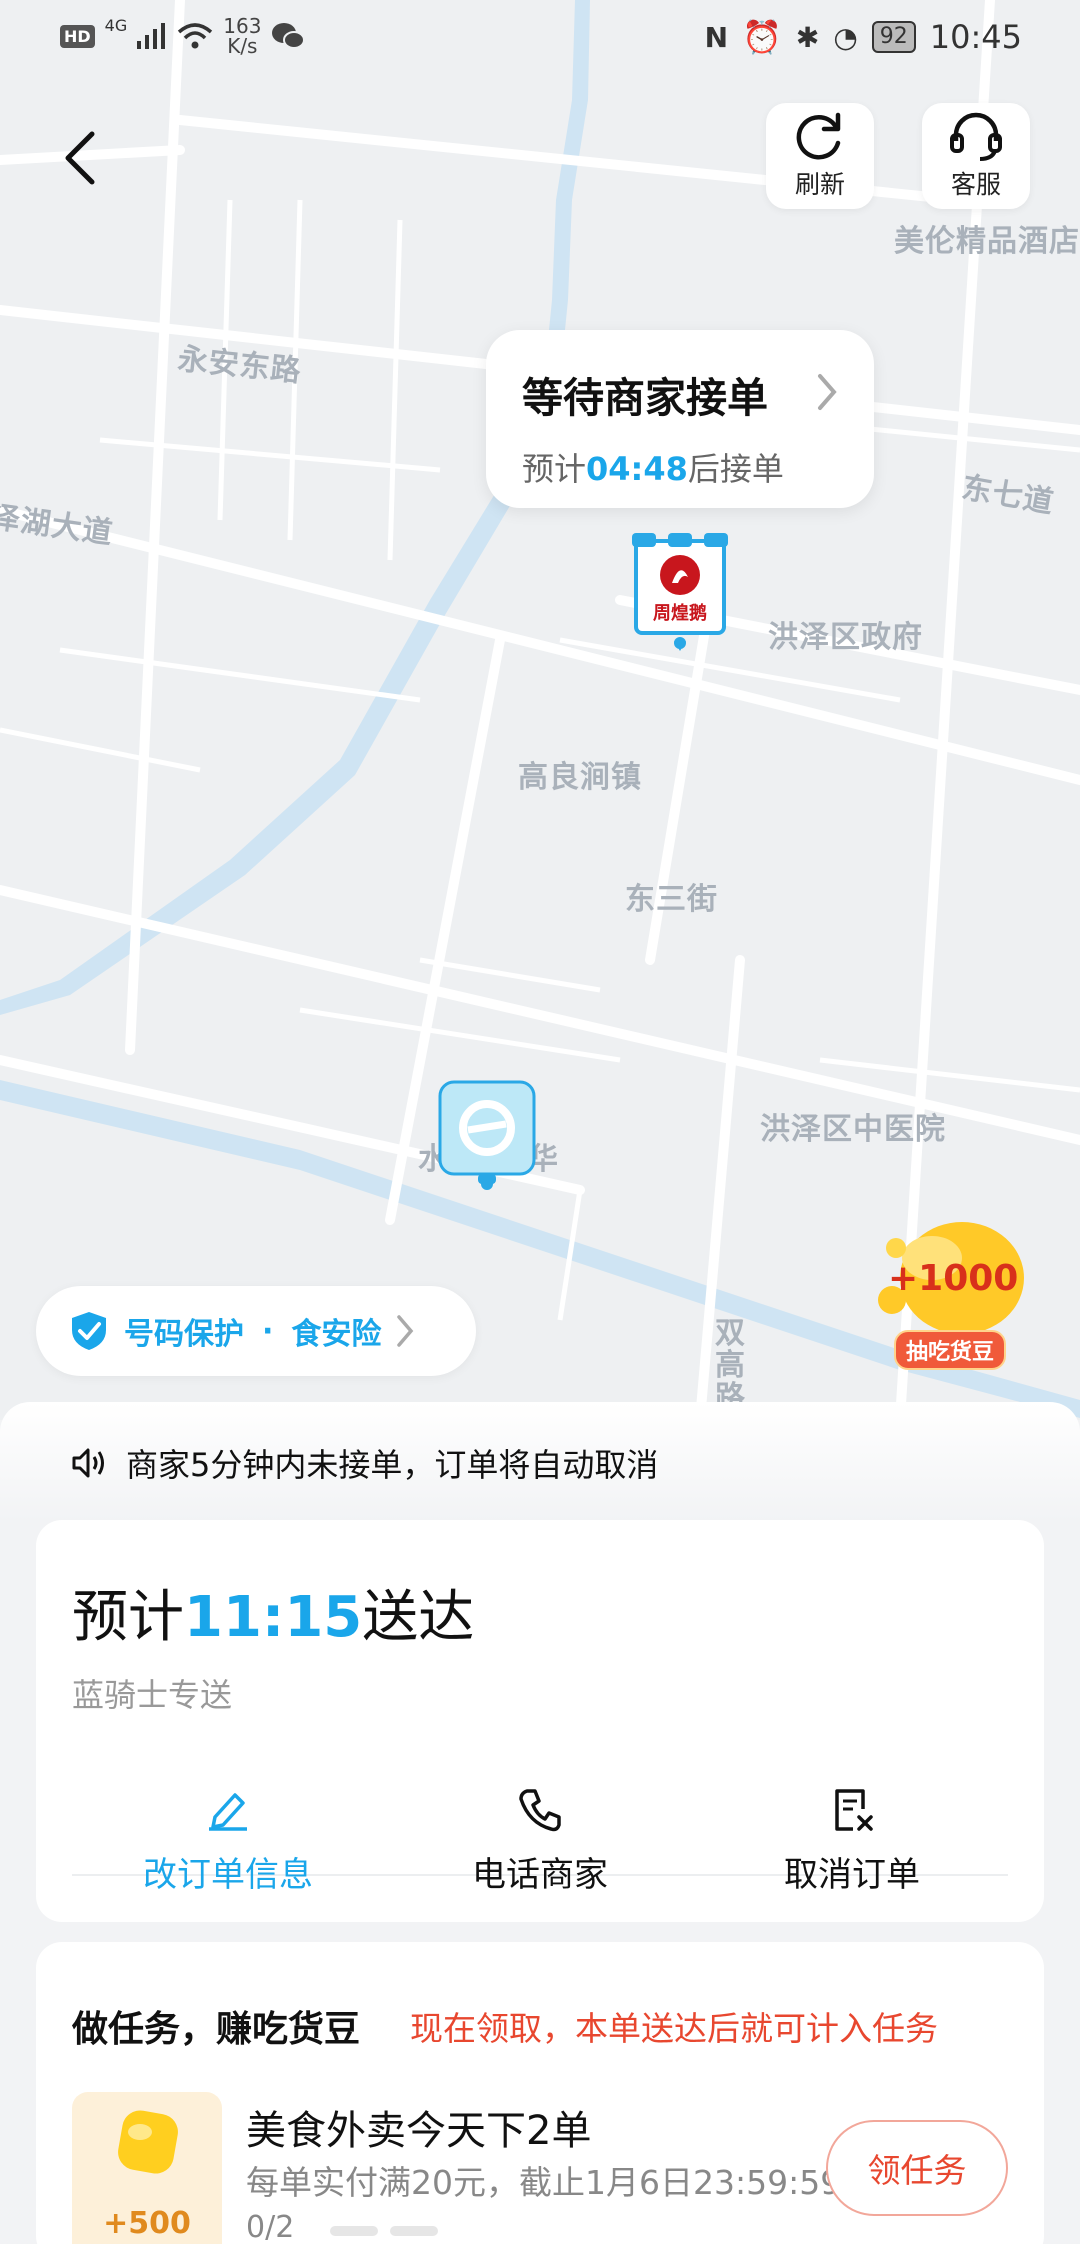 The image size is (1080, 2244). Describe the element at coordinates (818, 136) in the screenshot. I see `refresh-icon` at that location.